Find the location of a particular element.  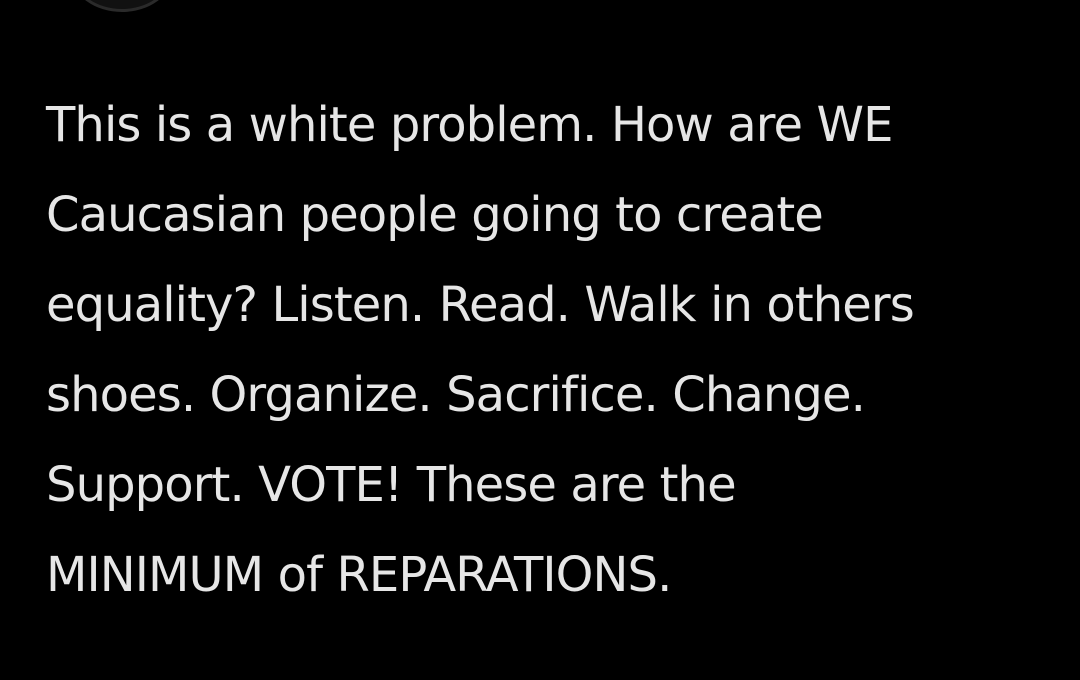

post-text-line: equality? Listen. Read. Walk in others is located at coordinates (480, 305).